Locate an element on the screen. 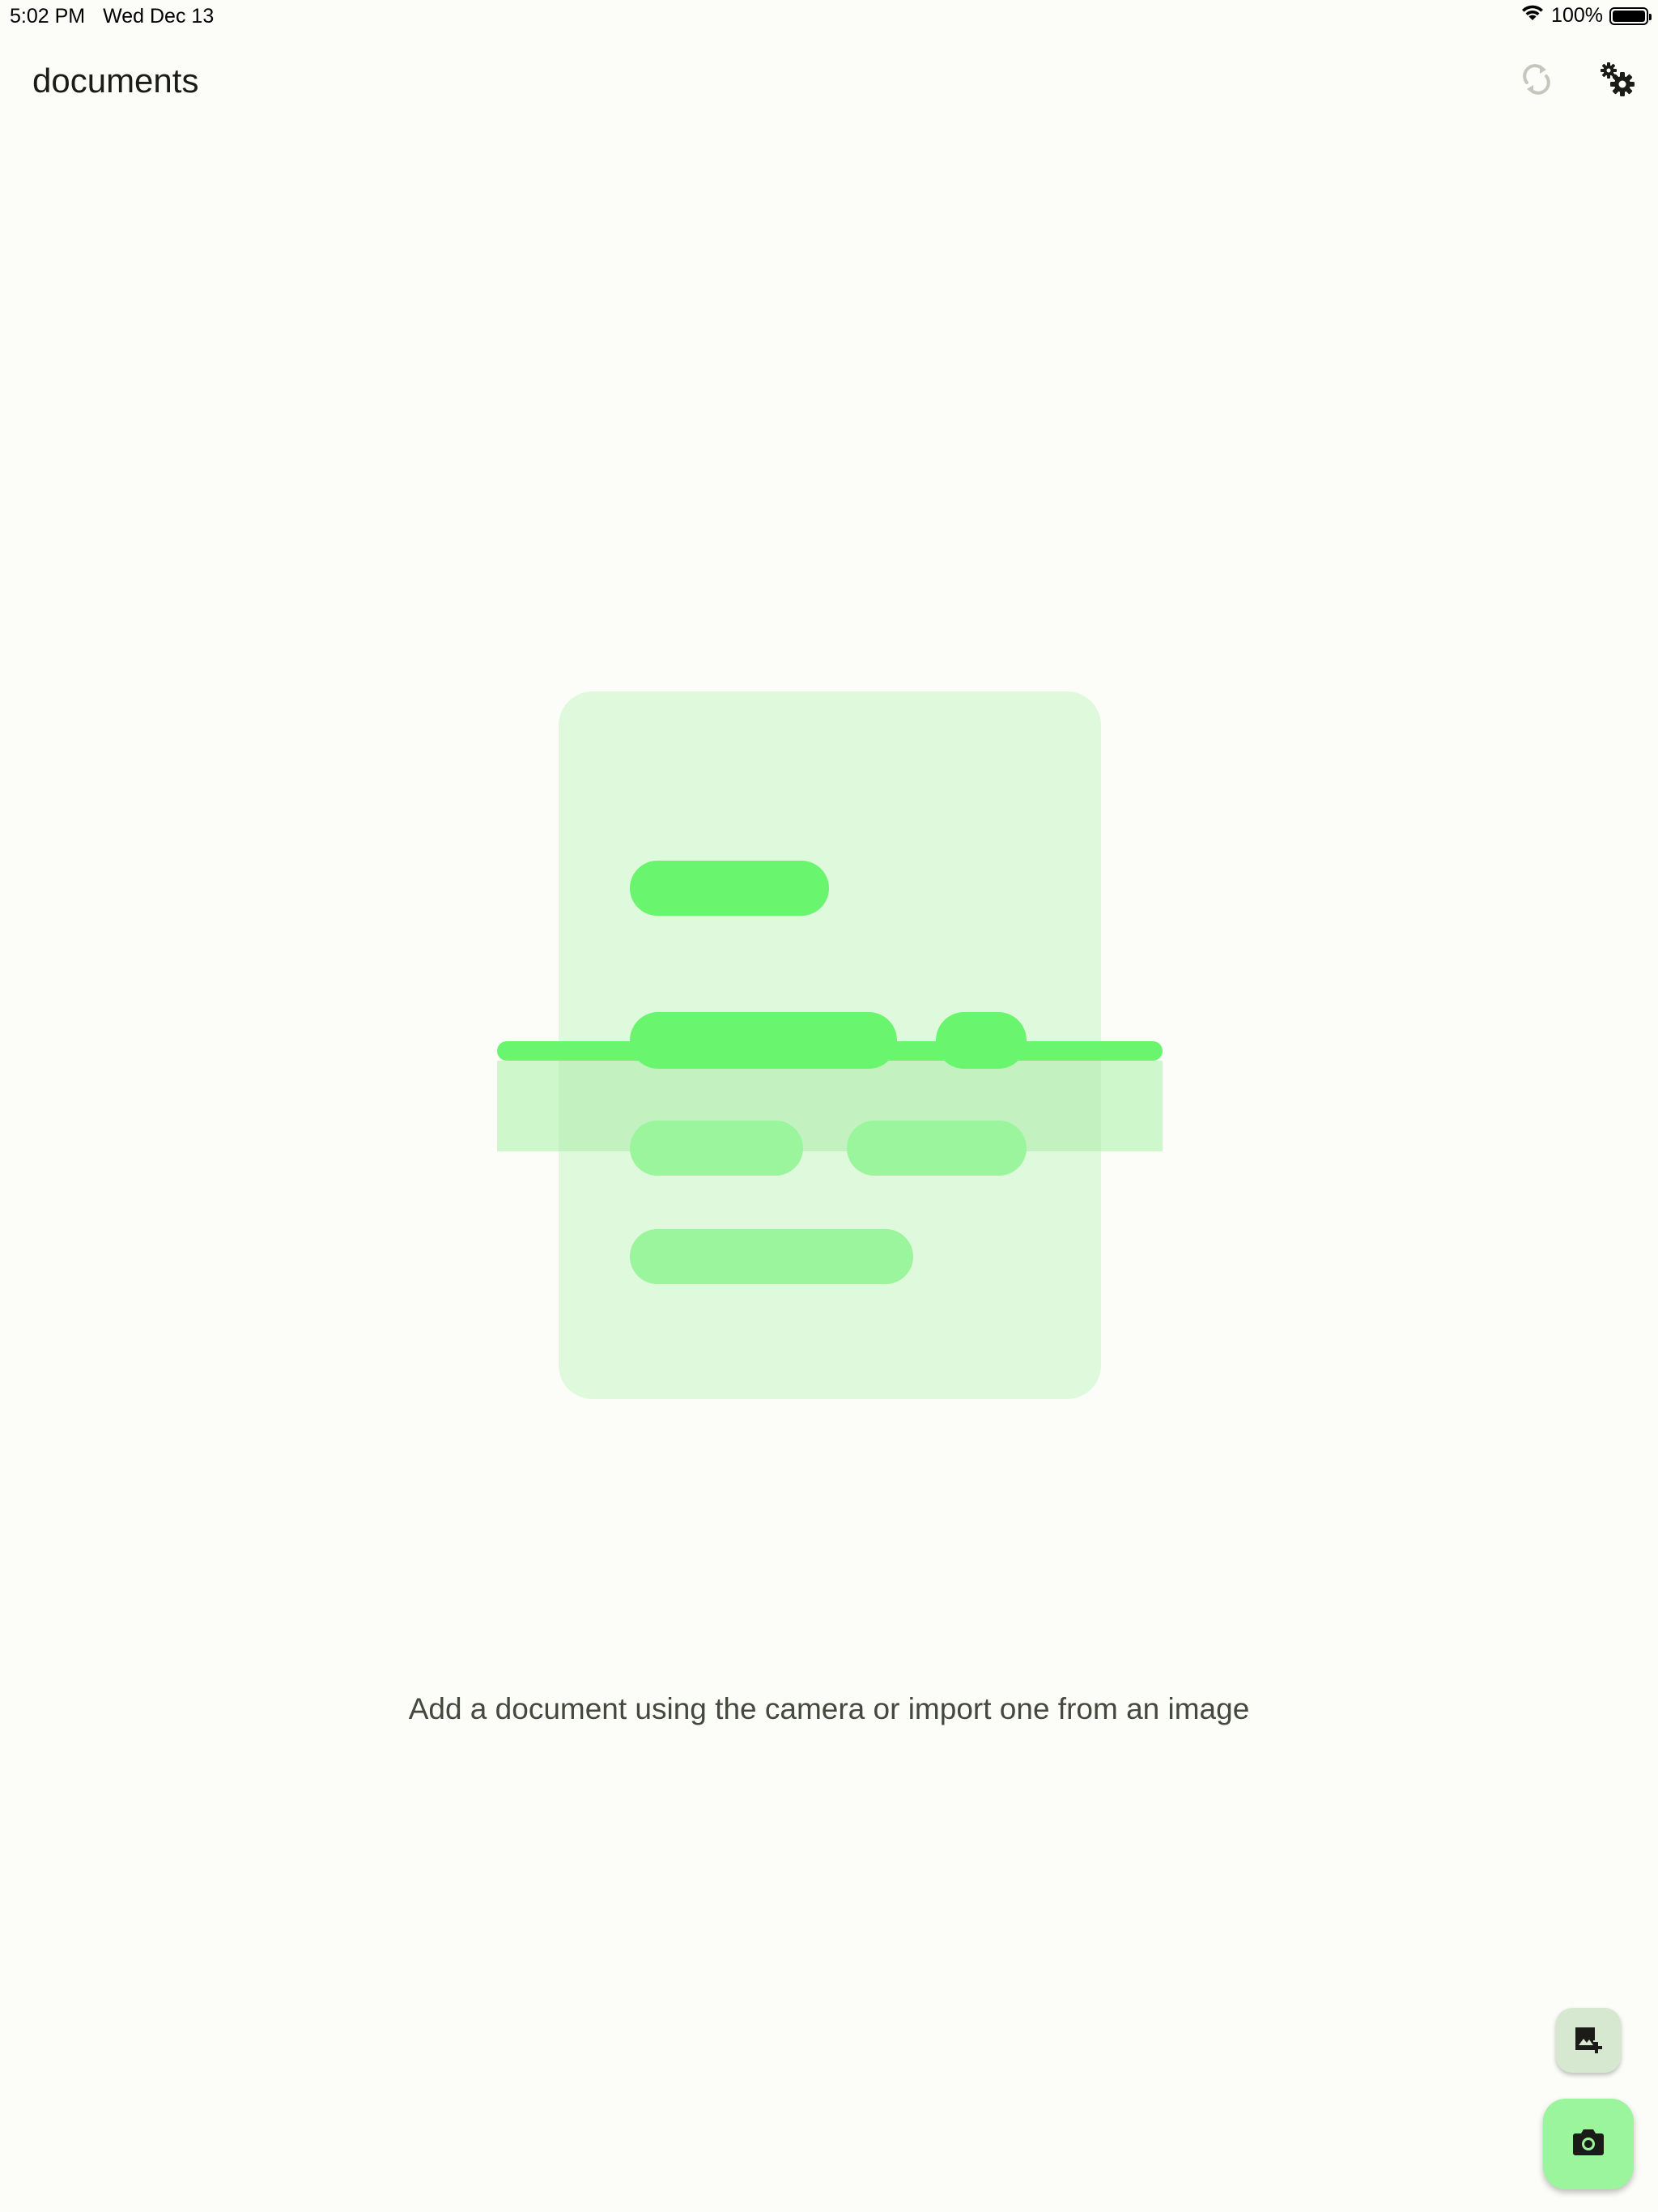  settings-gears-icon is located at coordinates (1617, 82).